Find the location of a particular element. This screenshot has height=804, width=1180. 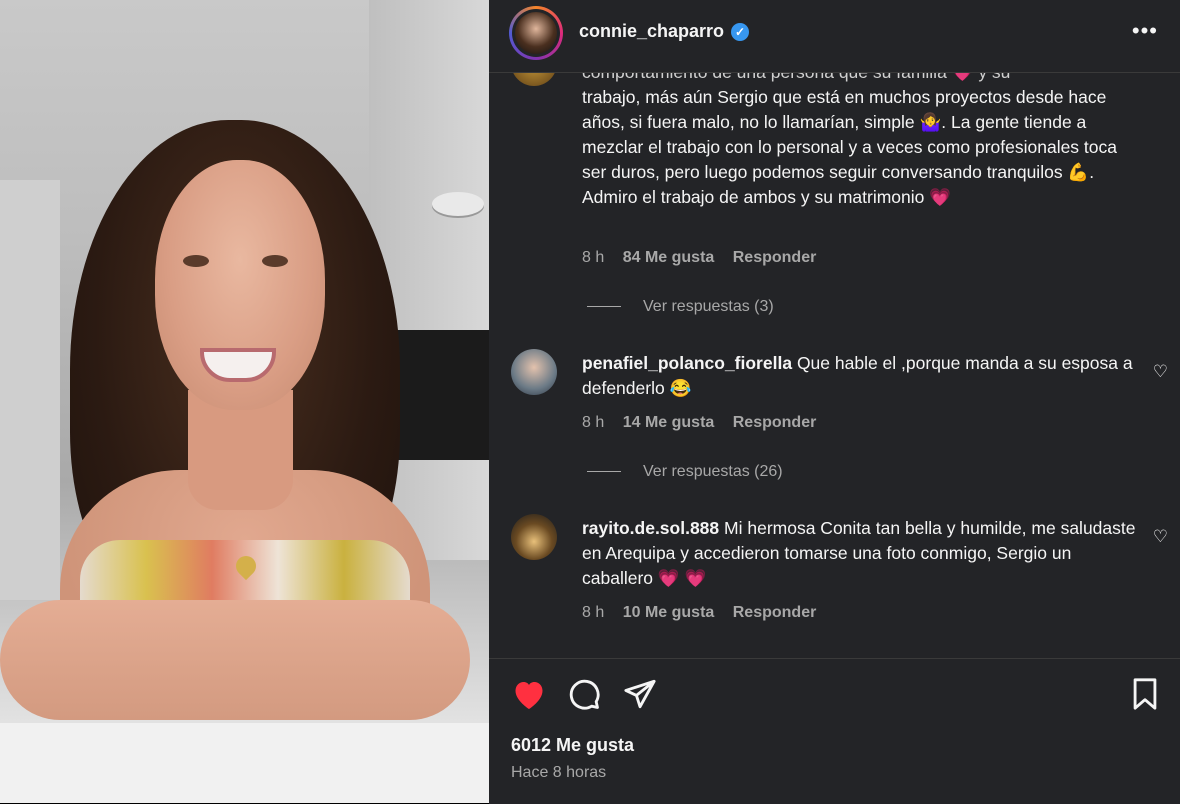

avatar-frame is located at coordinates (536, 33).